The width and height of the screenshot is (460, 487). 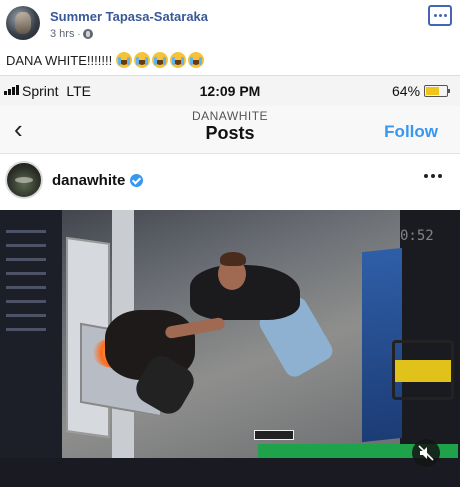 I want to click on follow-button: Follow, so click(x=411, y=132).